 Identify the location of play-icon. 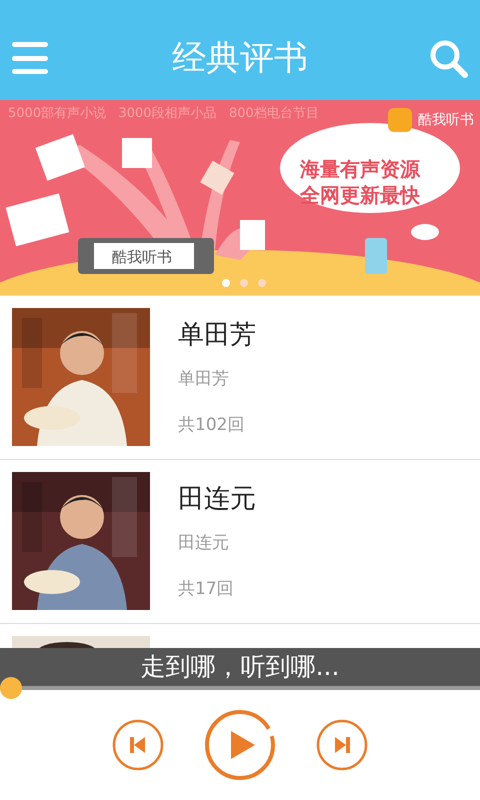
(240, 745).